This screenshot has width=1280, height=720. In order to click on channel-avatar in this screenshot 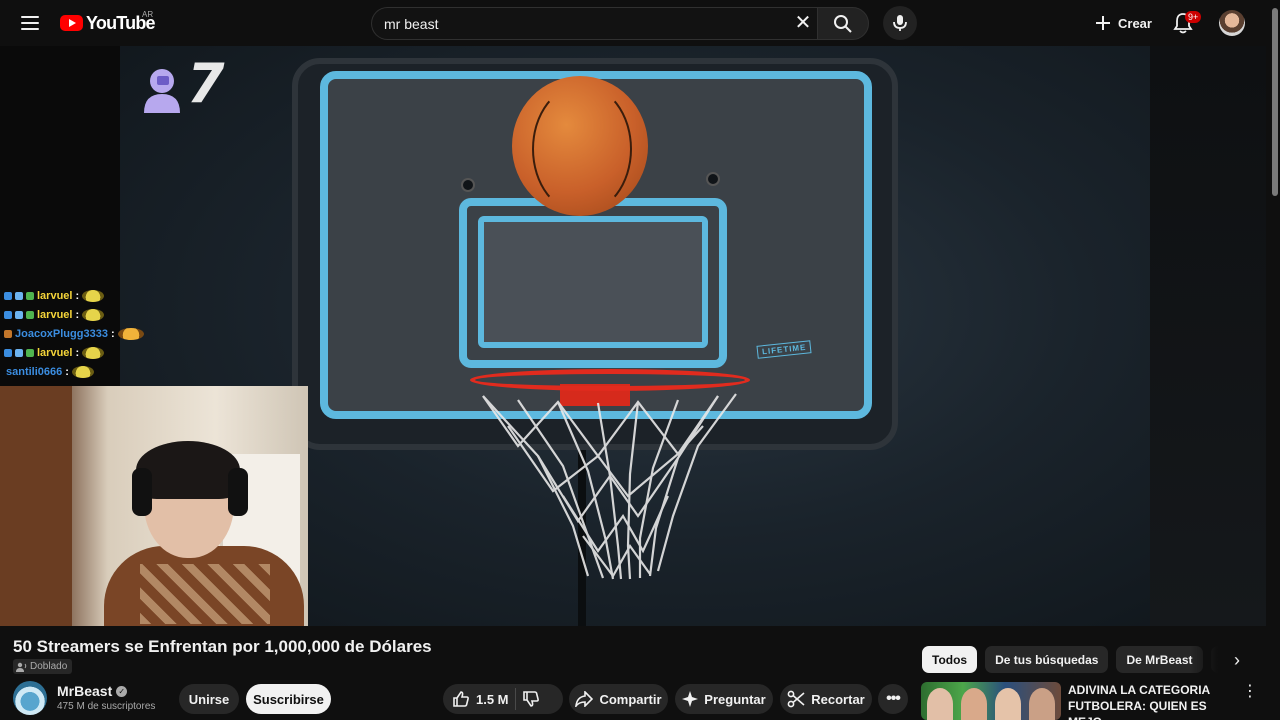, I will do `click(30, 698)`.